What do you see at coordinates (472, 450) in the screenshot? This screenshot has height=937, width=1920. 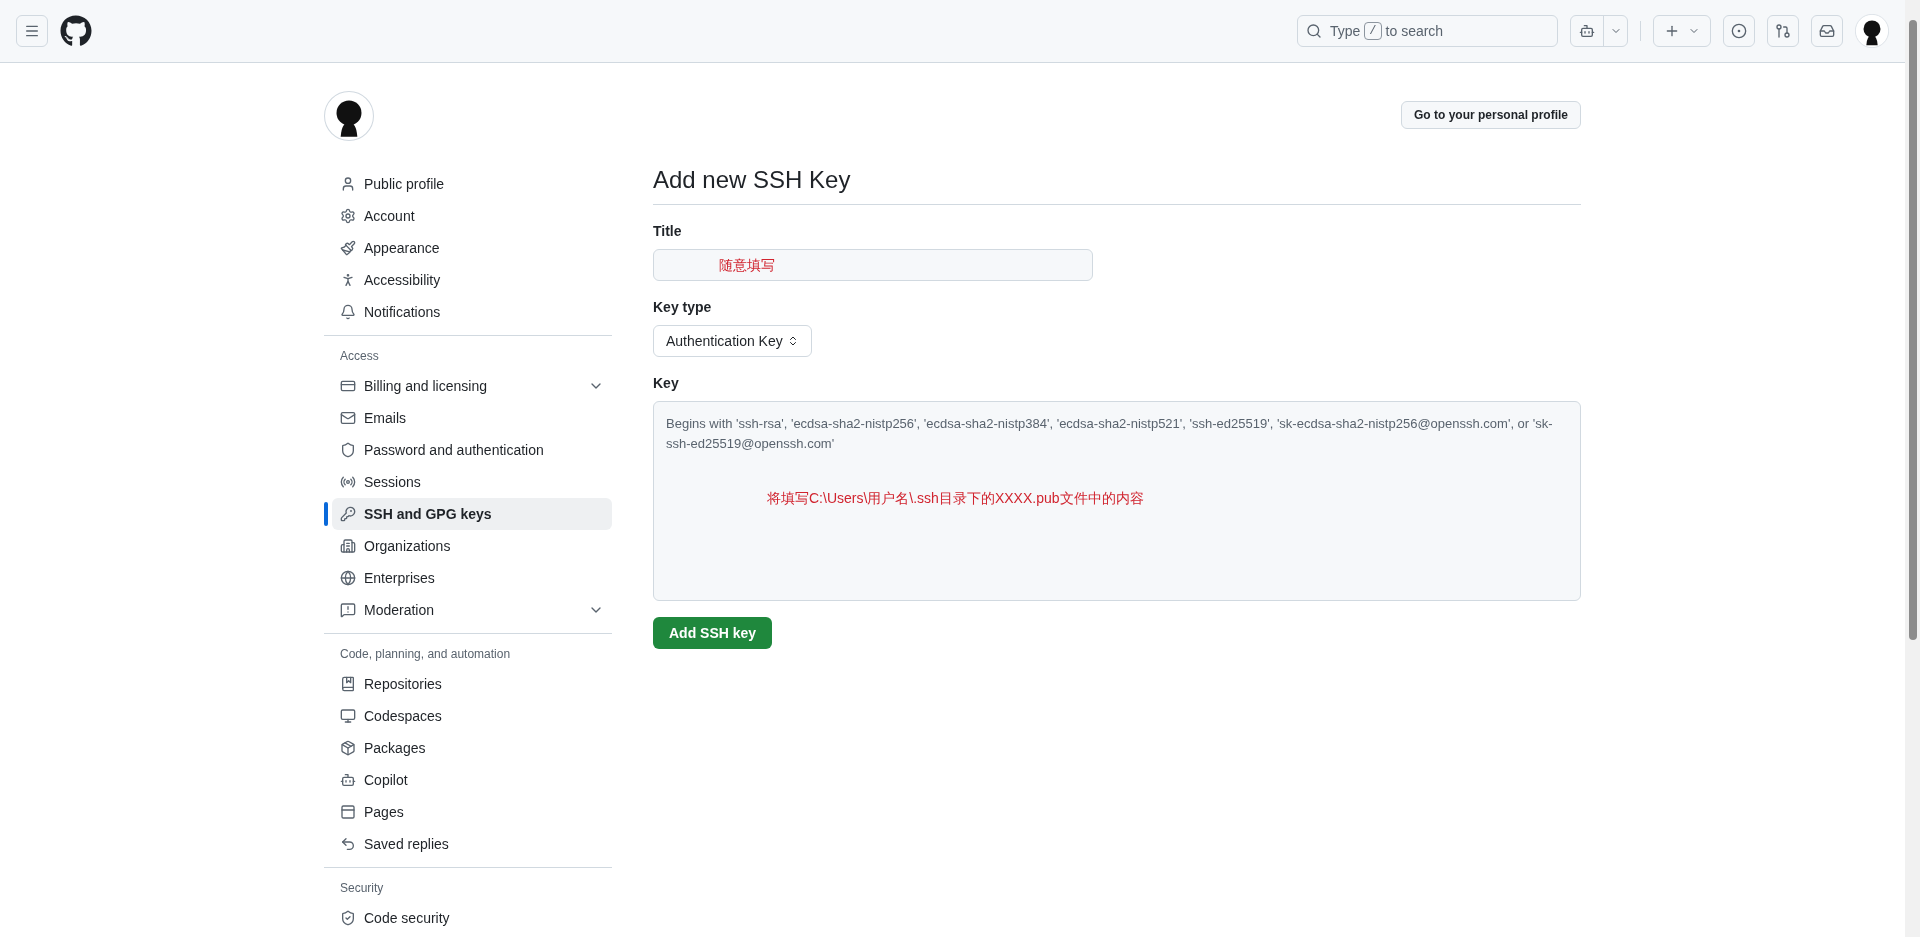 I see `sidebar-item: Password and authentication` at bounding box center [472, 450].